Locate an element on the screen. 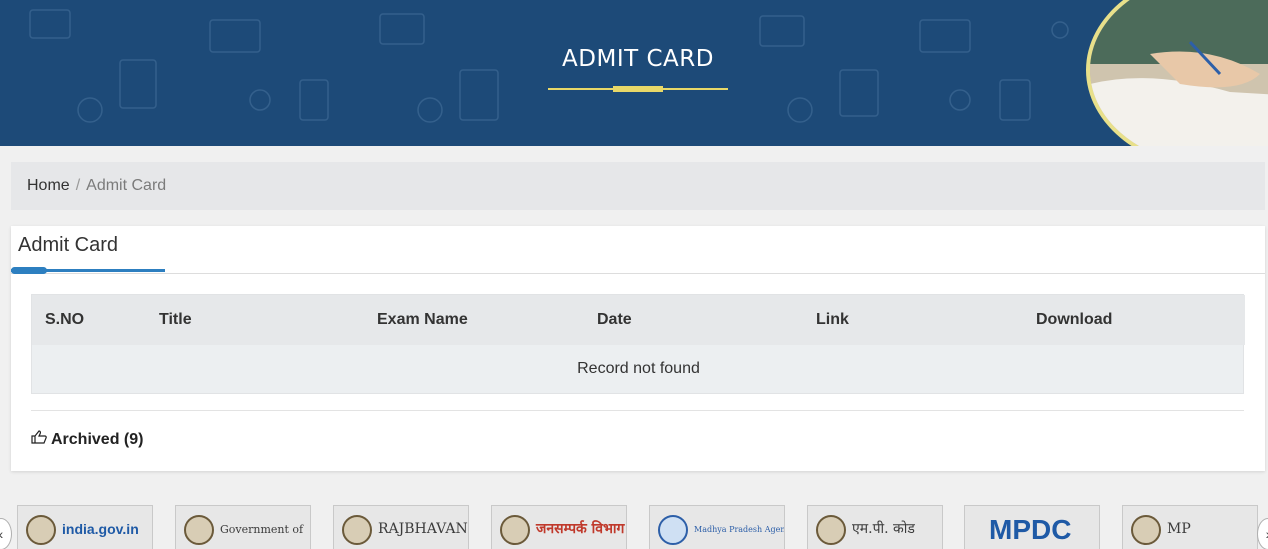  mp-code-emblem-icon is located at coordinates (831, 530).